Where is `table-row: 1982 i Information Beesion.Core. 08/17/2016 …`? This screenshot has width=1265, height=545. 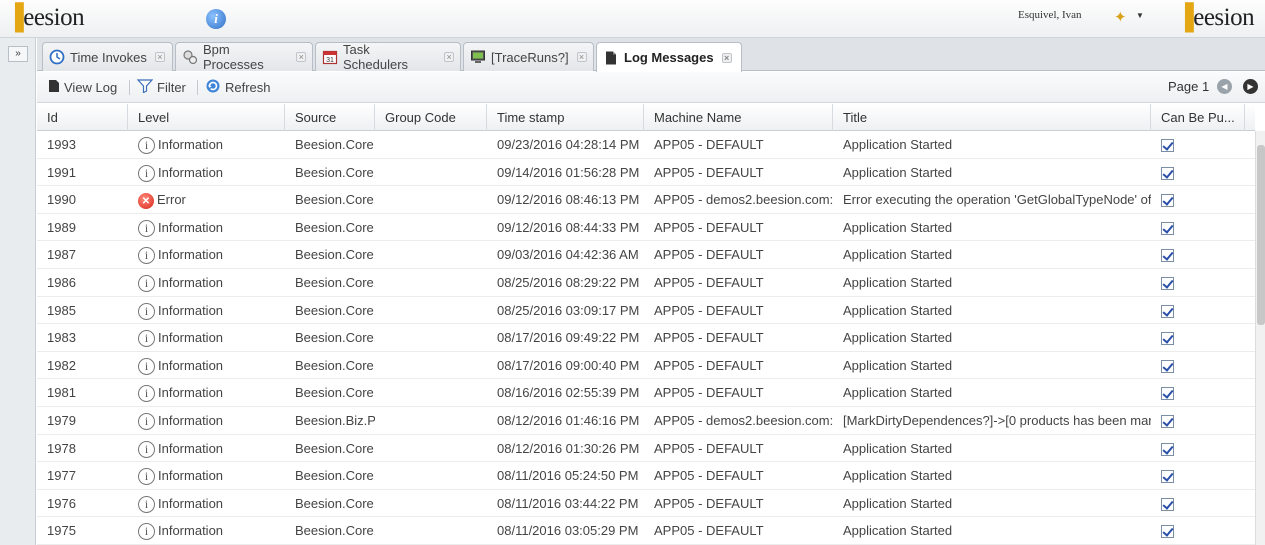
table-row: 1982 i Information Beesion.Core. 08/17/2016 … is located at coordinates (646, 366).